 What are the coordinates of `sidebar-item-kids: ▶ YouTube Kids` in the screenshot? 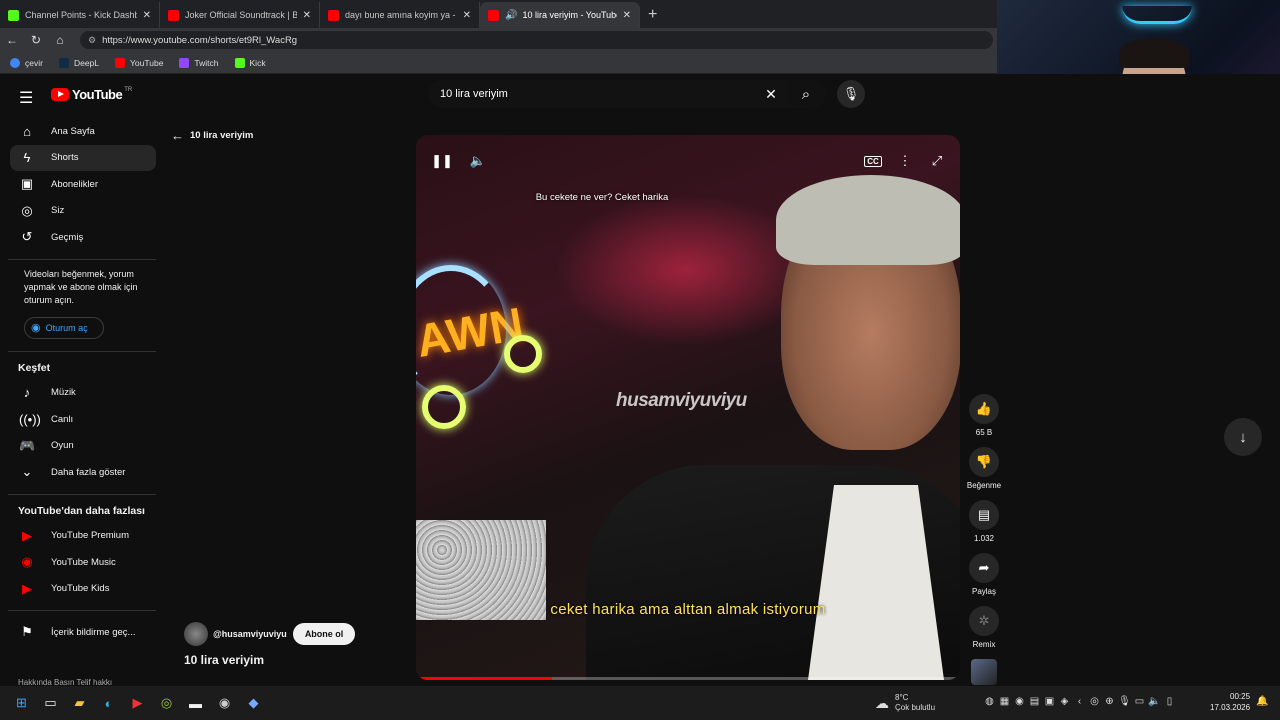 It's located at (83, 589).